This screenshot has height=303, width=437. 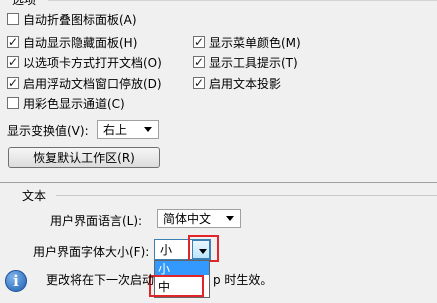 I want to click on transform-values-select: 右上, so click(x=128, y=129).